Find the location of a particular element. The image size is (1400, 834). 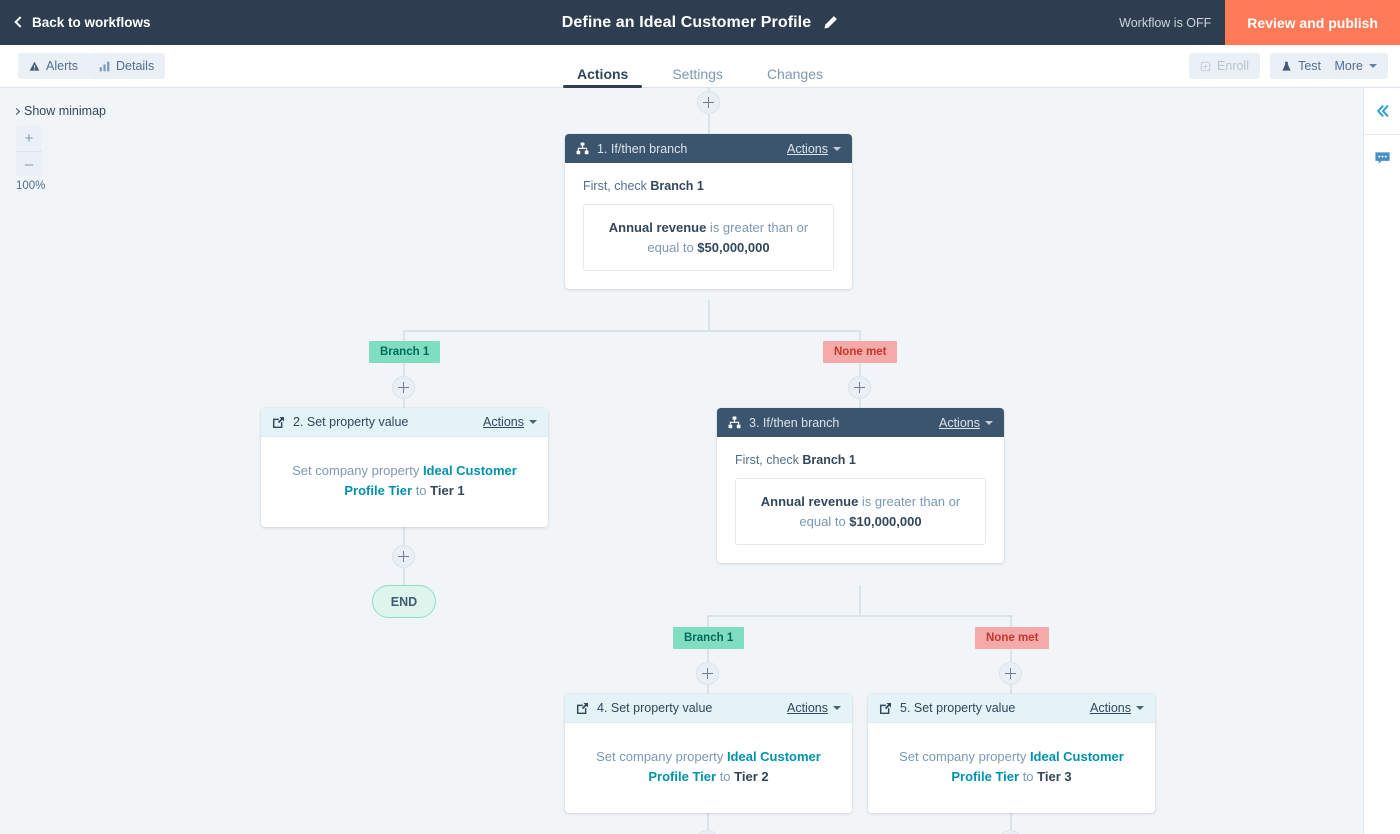

add-step-button-branch1 is located at coordinates (403, 387).